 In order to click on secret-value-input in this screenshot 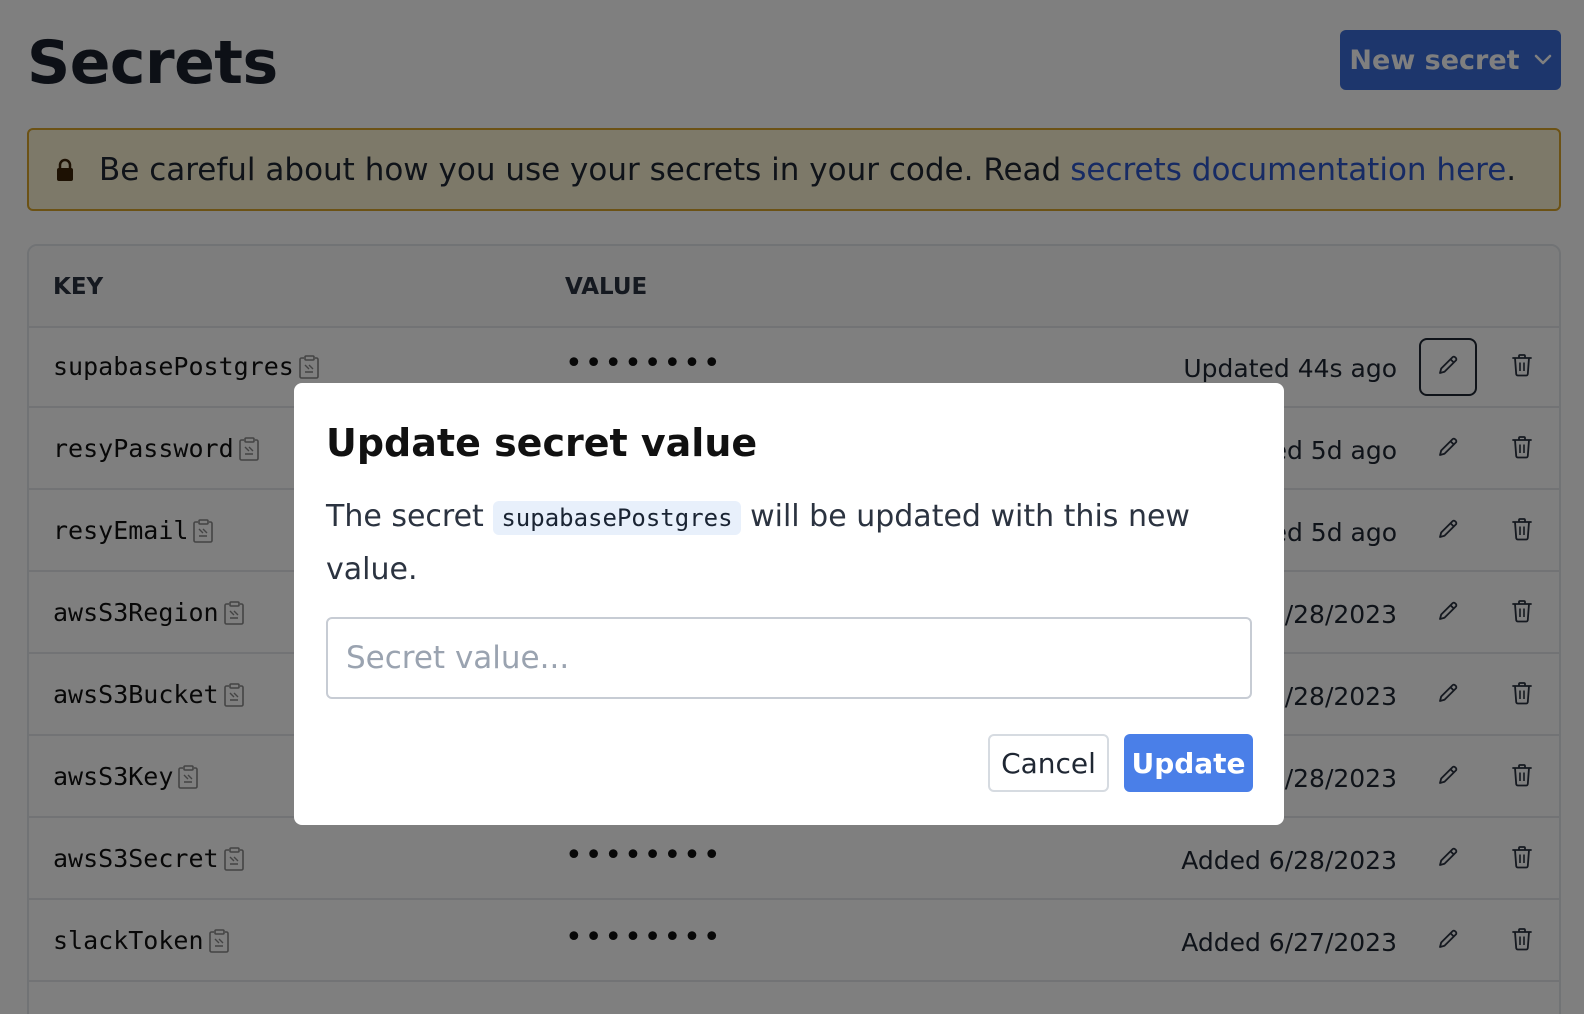, I will do `click(789, 658)`.